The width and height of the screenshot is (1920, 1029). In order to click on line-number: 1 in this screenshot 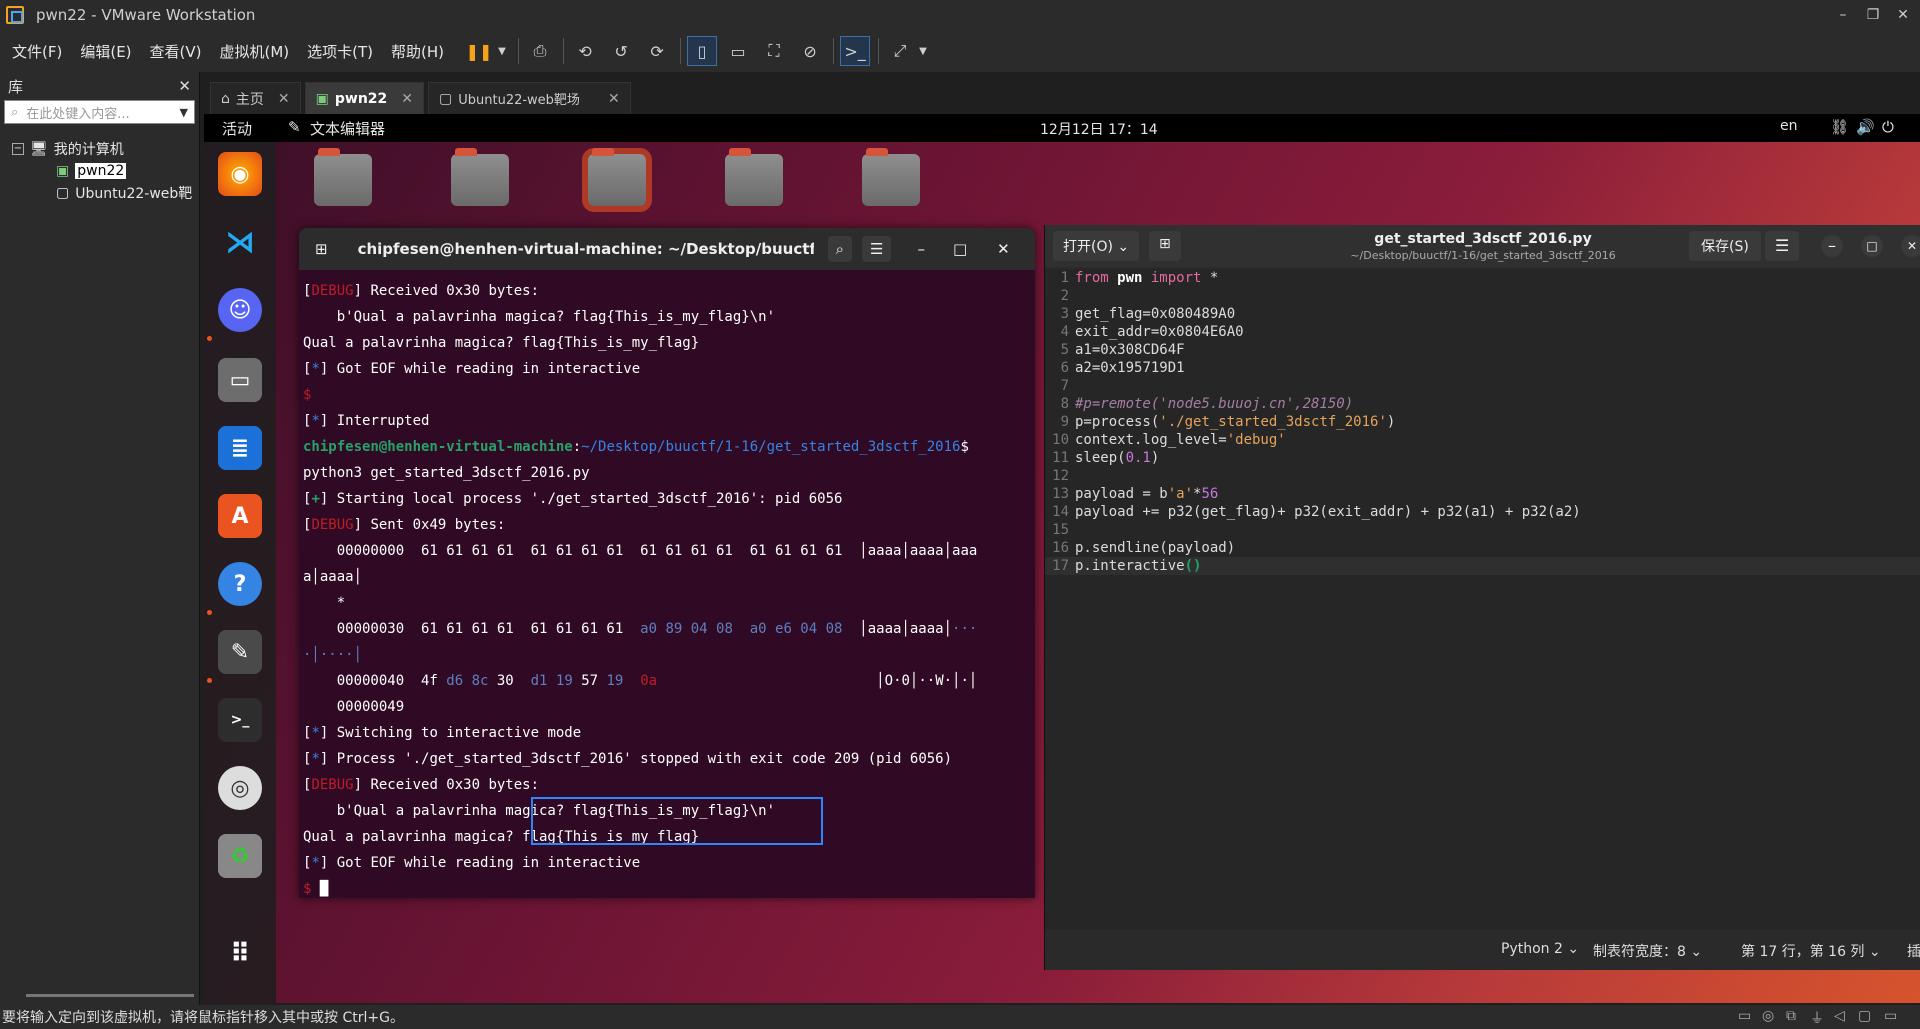, I will do `click(1064, 278)`.